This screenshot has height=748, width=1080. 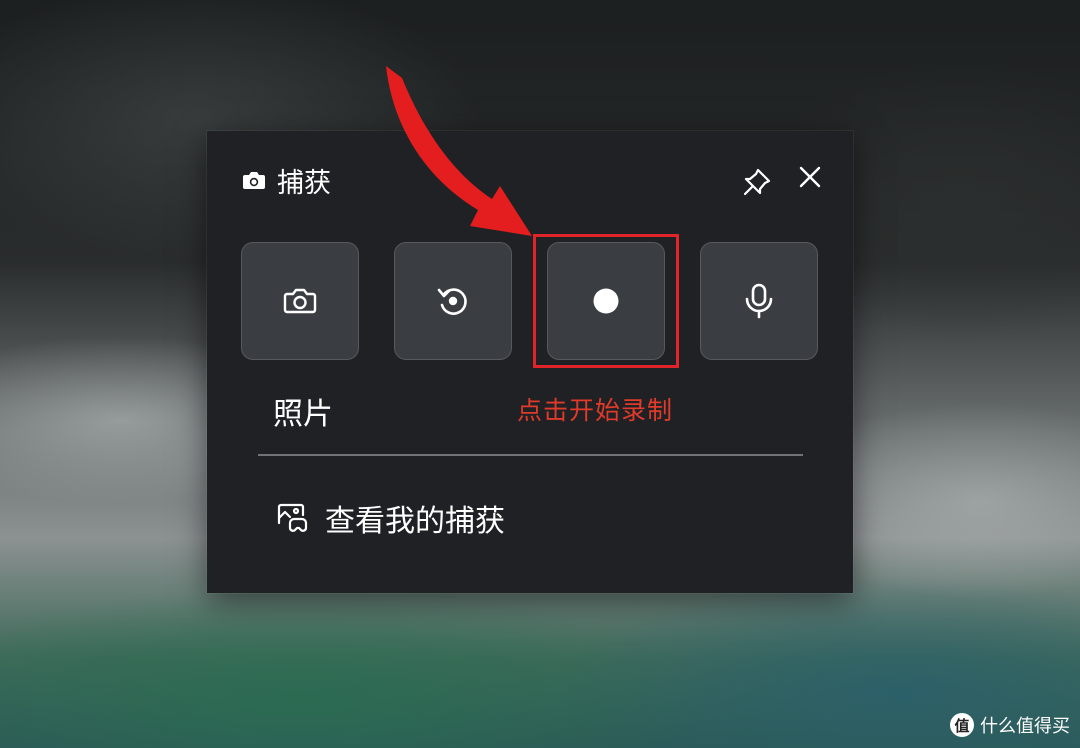 What do you see at coordinates (304, 183) in the screenshot?
I see `capture-widget-title: 捕获` at bounding box center [304, 183].